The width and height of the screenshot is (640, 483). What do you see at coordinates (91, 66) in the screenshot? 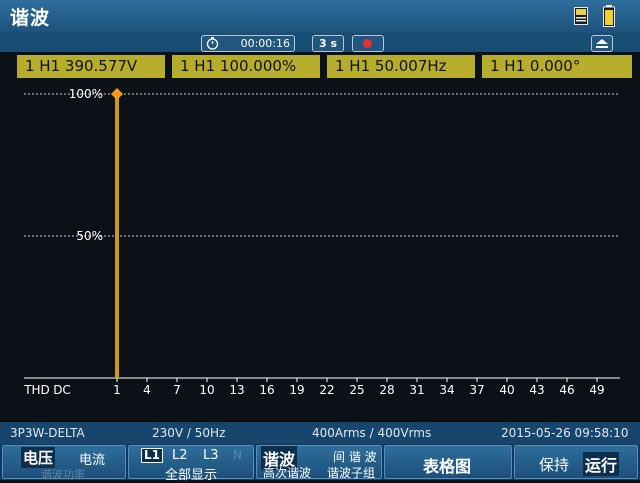
I see `readout-voltage: 1 H1 390.577V` at bounding box center [91, 66].